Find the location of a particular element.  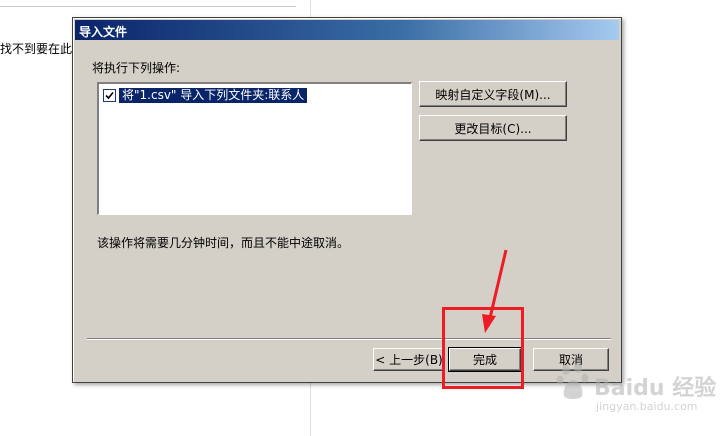

watermark-brand: Baidu 经验 is located at coordinates (655, 388).